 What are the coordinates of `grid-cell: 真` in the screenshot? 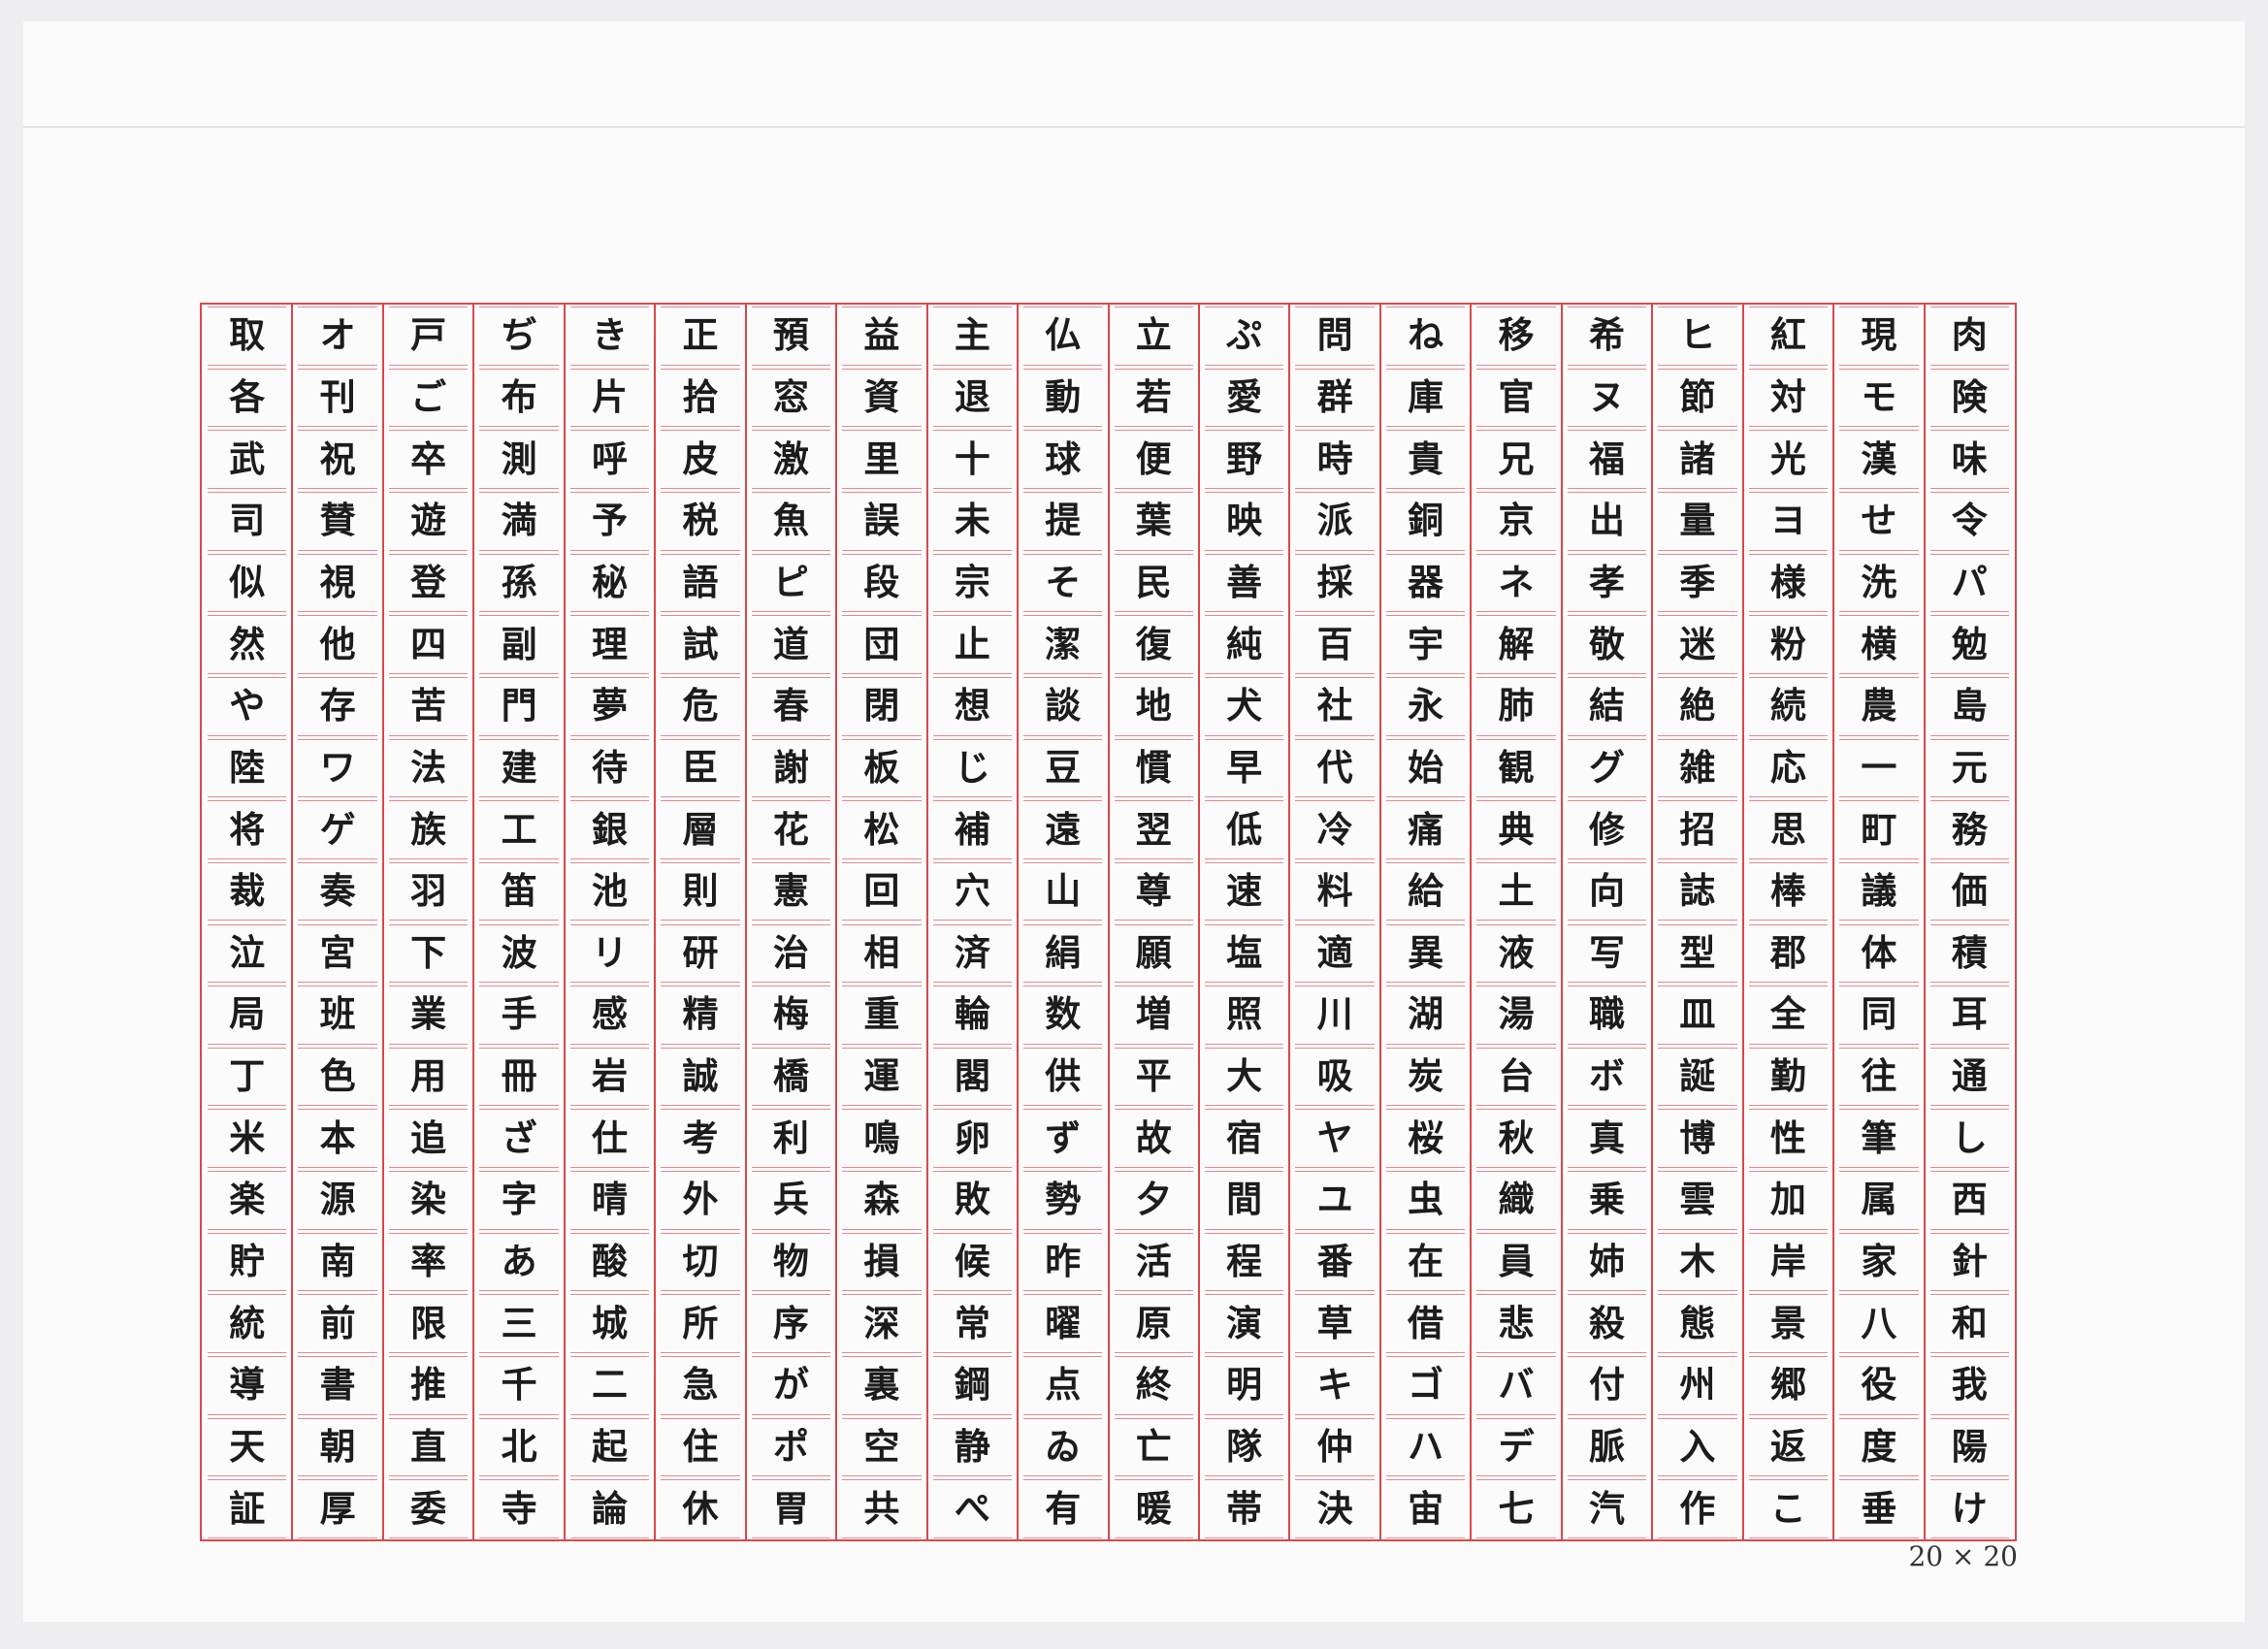 It's located at (1606, 1137).